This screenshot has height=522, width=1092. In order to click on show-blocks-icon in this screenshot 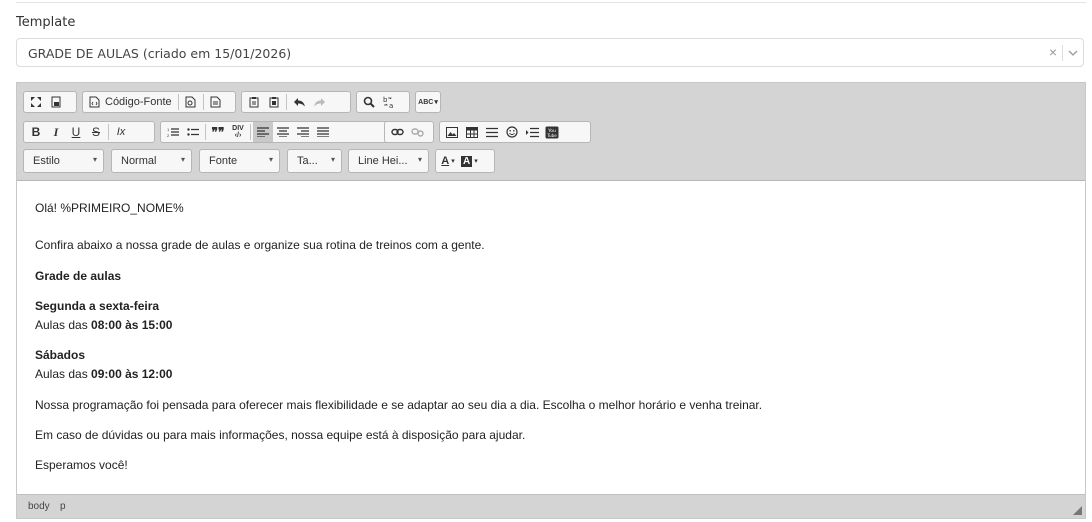, I will do `click(56, 102)`.